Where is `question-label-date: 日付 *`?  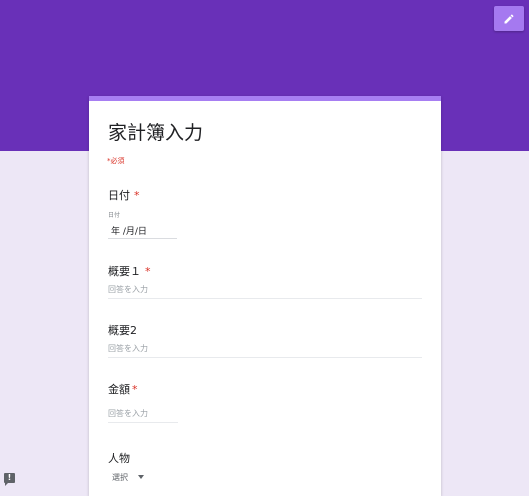
question-label-date: 日付 * is located at coordinates (124, 195).